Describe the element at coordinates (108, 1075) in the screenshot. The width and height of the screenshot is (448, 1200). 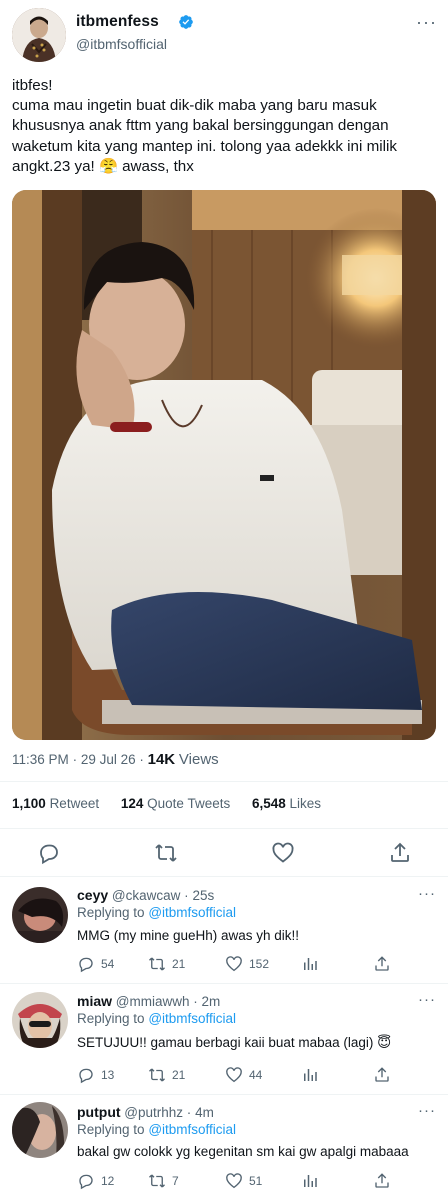
I see `reply-count: 13` at that location.